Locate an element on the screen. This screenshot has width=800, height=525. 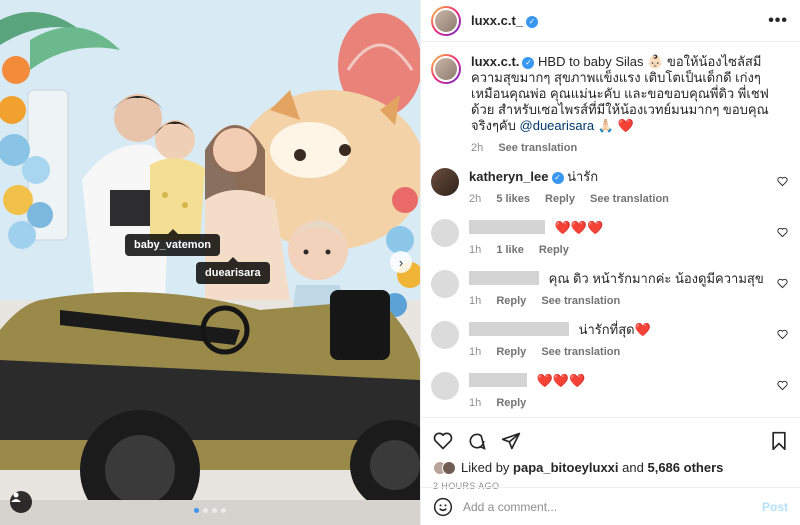
like-heart-icon is located at coordinates (443, 441).